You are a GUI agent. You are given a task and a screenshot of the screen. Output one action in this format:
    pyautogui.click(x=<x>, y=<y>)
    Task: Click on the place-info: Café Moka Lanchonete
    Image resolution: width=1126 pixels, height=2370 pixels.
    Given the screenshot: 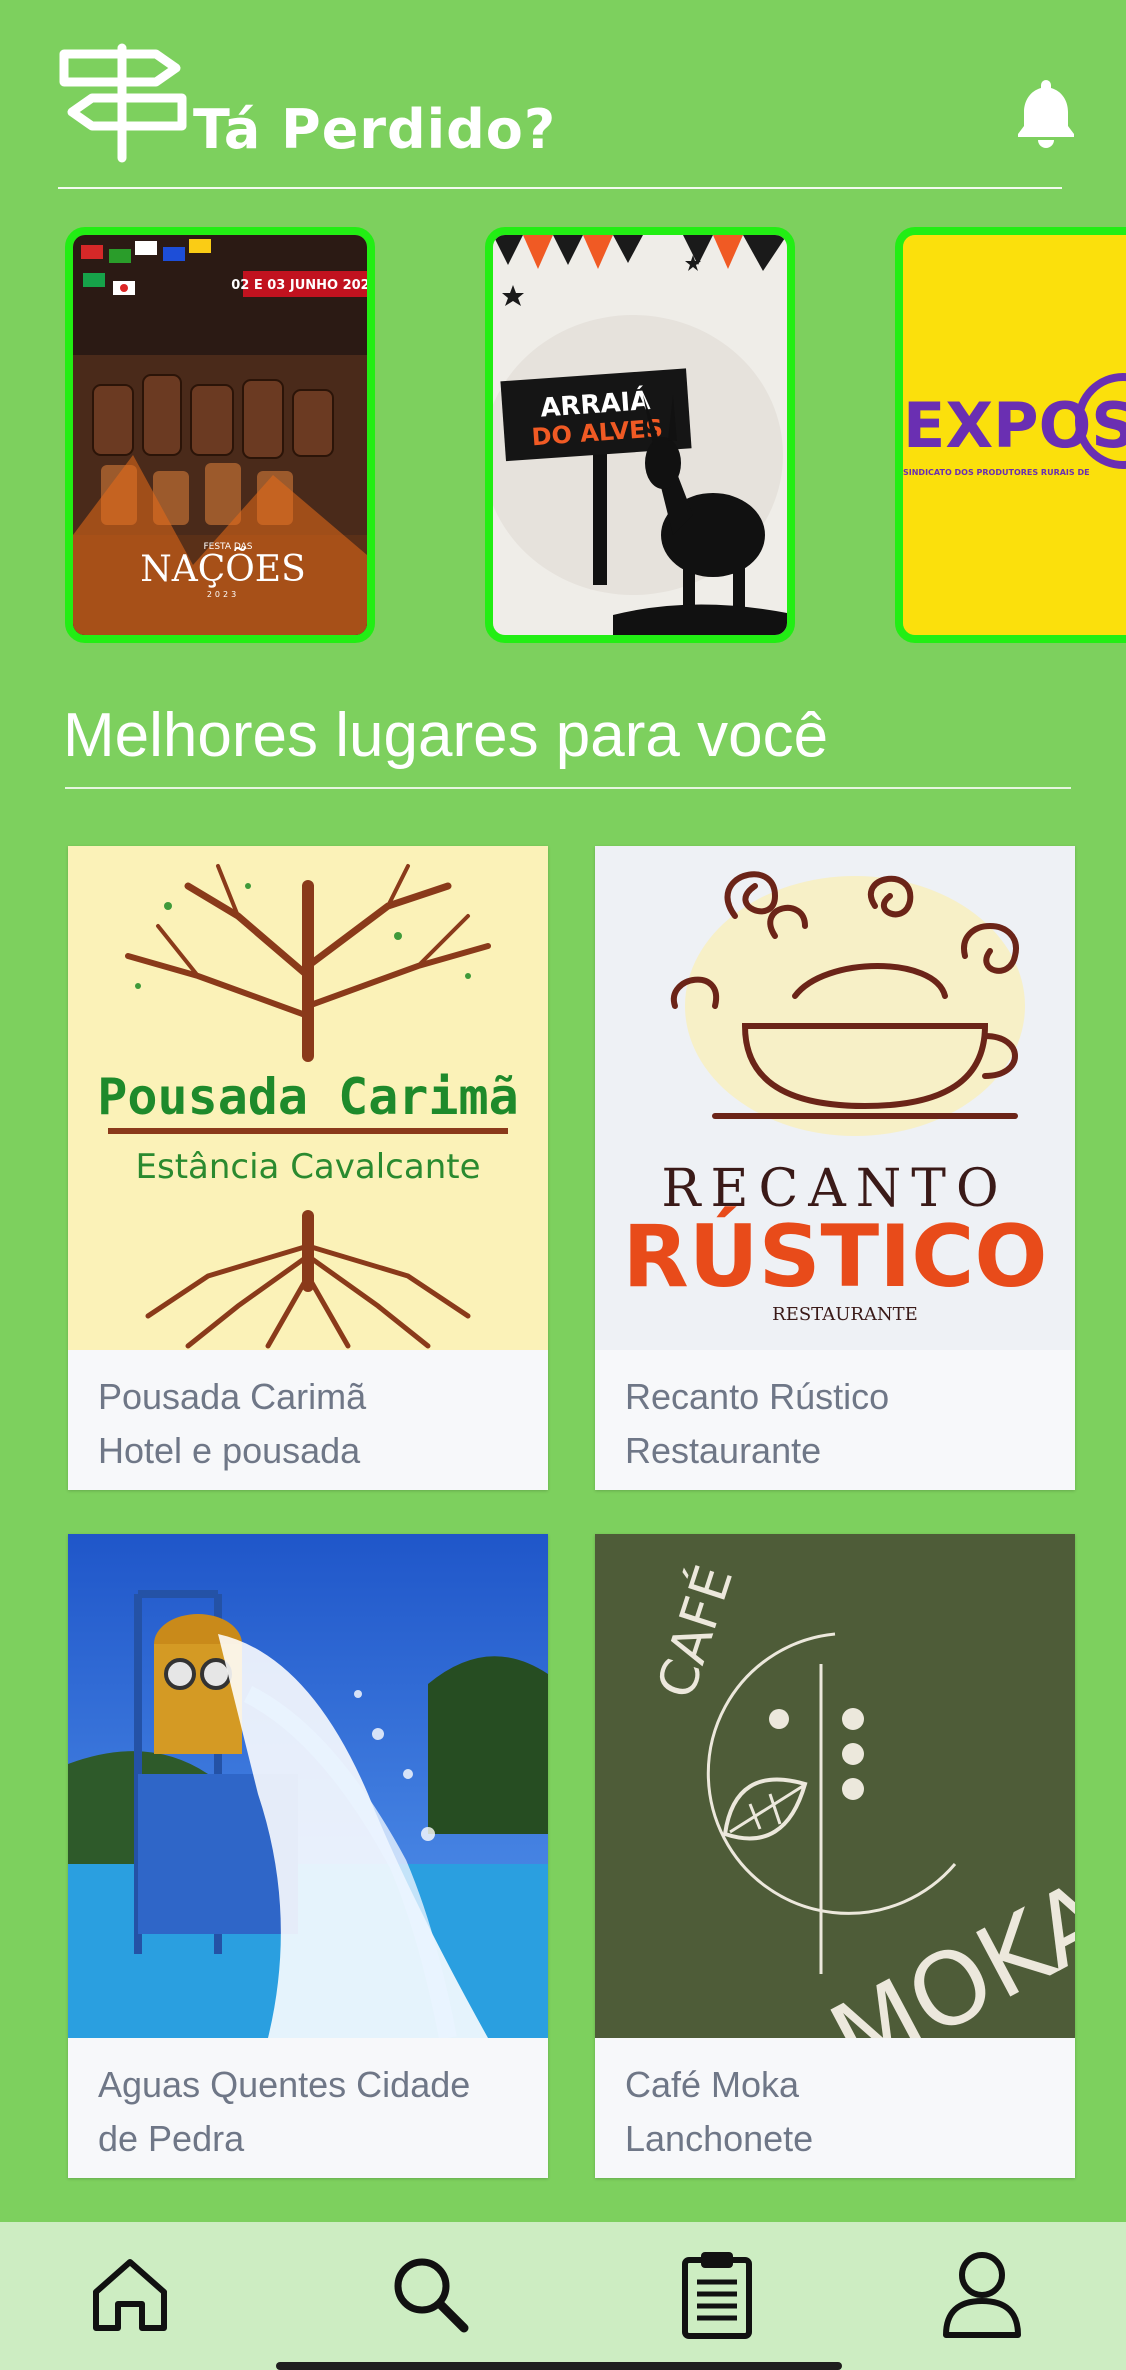 What is the action you would take?
    pyautogui.click(x=835, y=2108)
    